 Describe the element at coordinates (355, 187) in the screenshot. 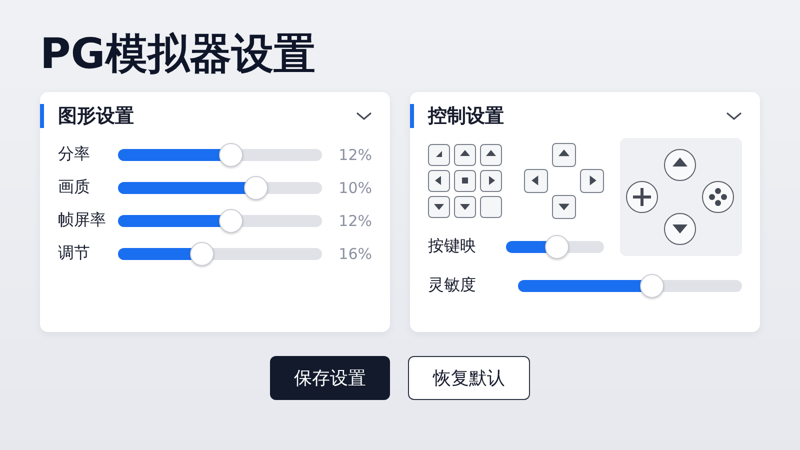

I see `slider-value: 10%` at that location.